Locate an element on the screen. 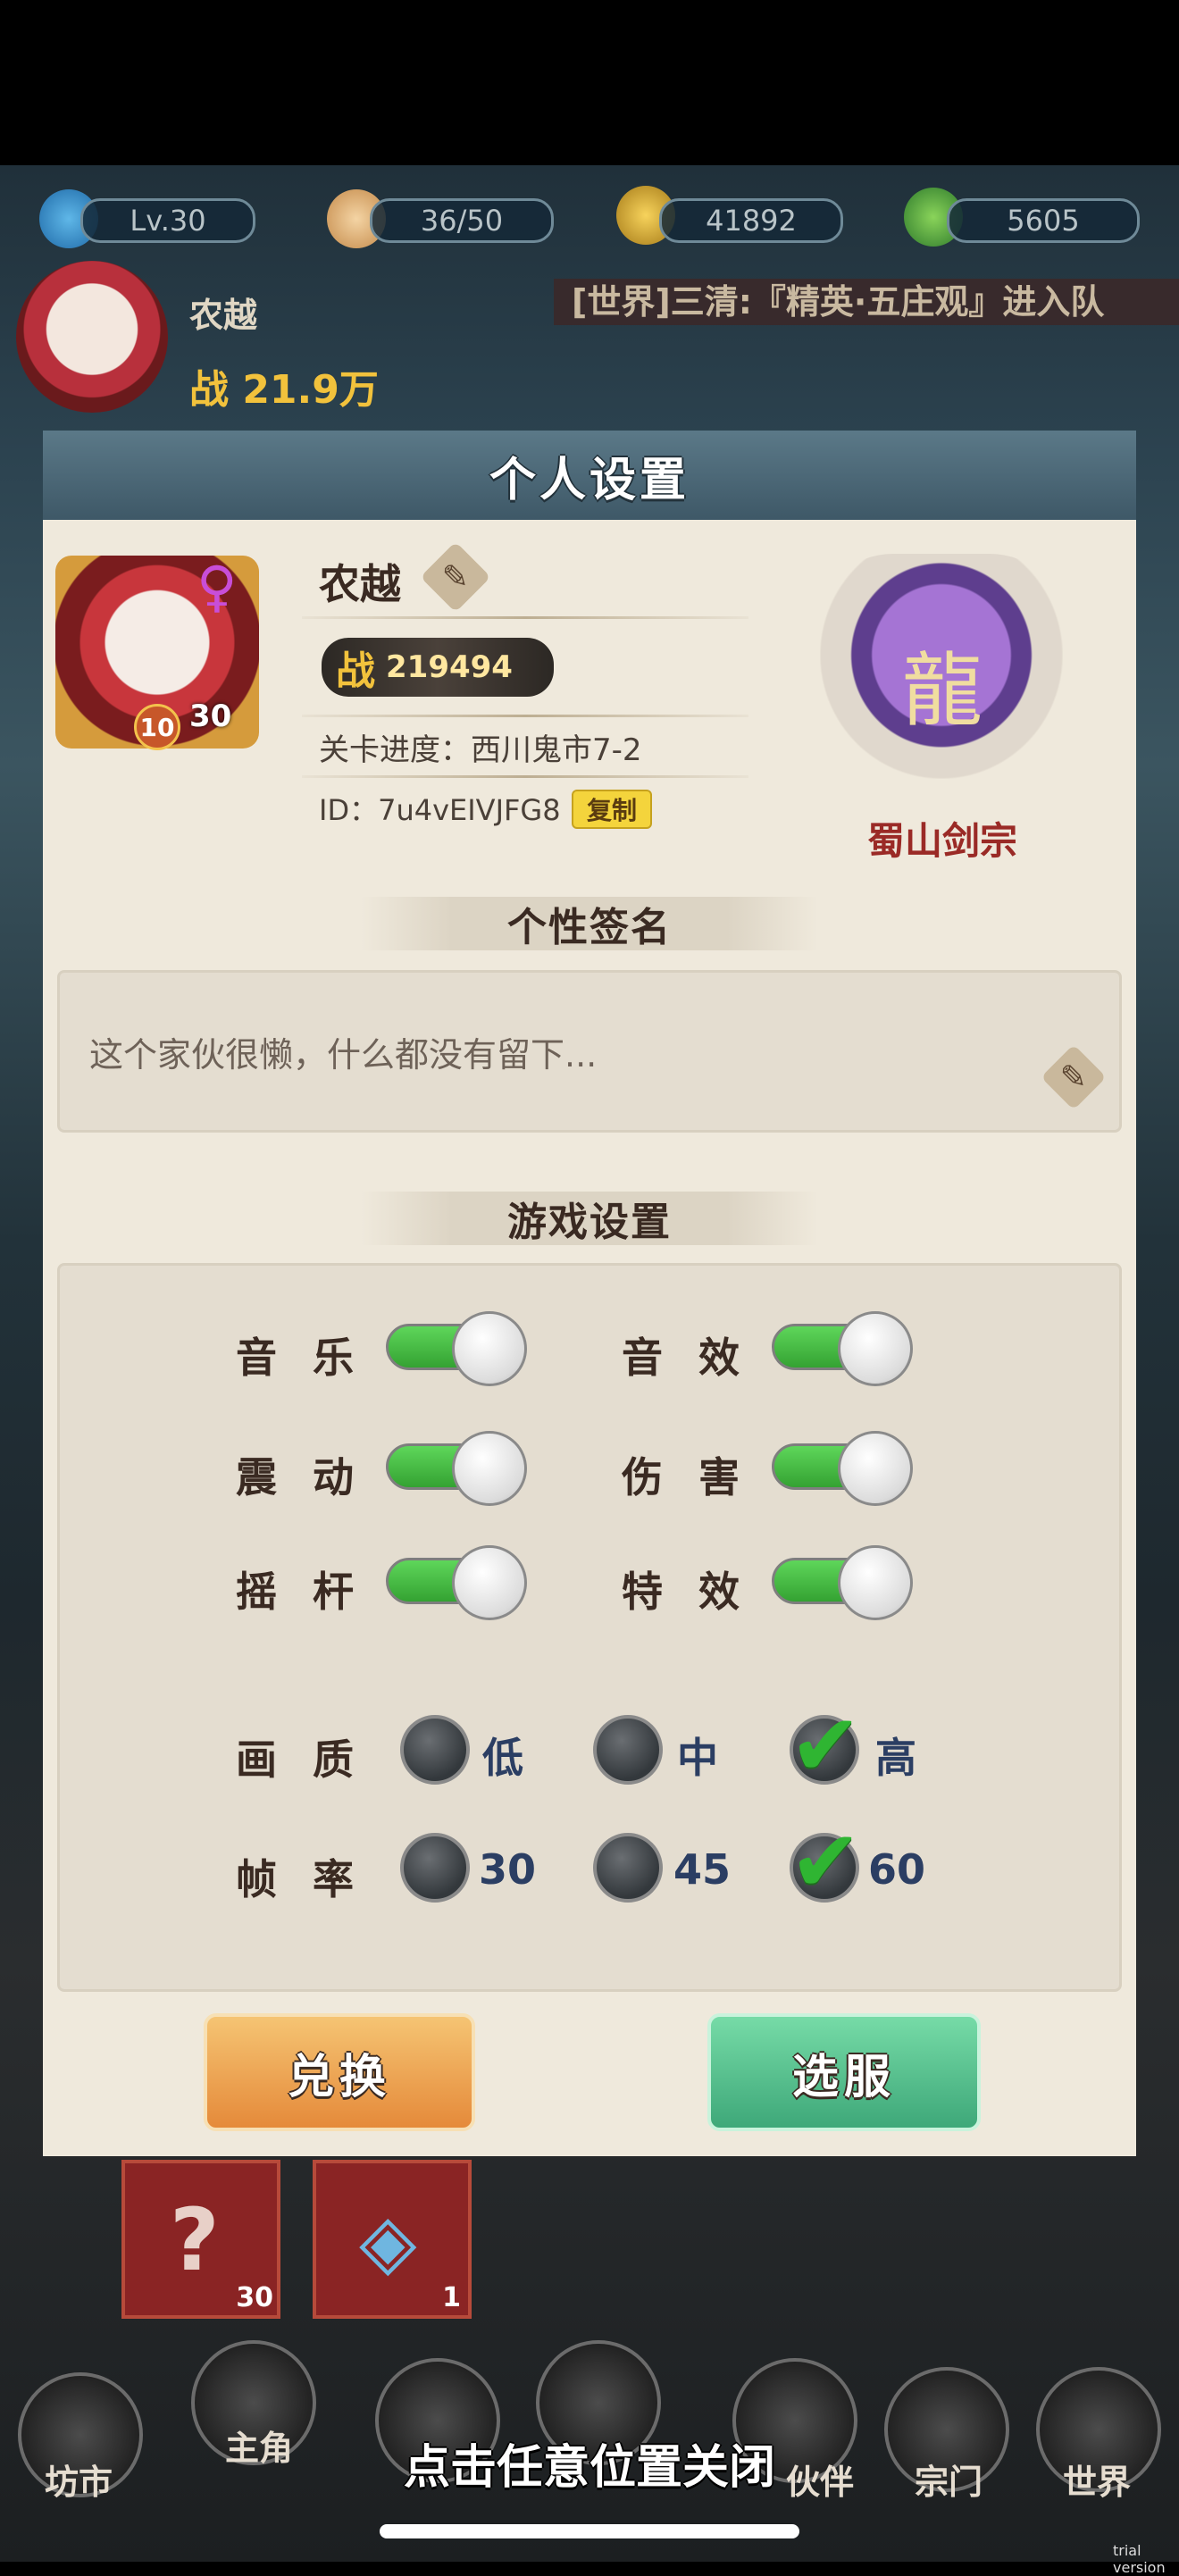 Image resolution: width=1179 pixels, height=2576 pixels. joystick-toggle is located at coordinates (458, 1583).